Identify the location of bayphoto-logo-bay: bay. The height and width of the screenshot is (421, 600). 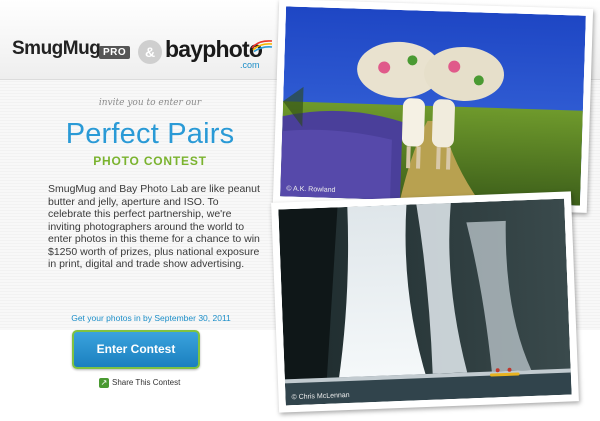
(184, 49).